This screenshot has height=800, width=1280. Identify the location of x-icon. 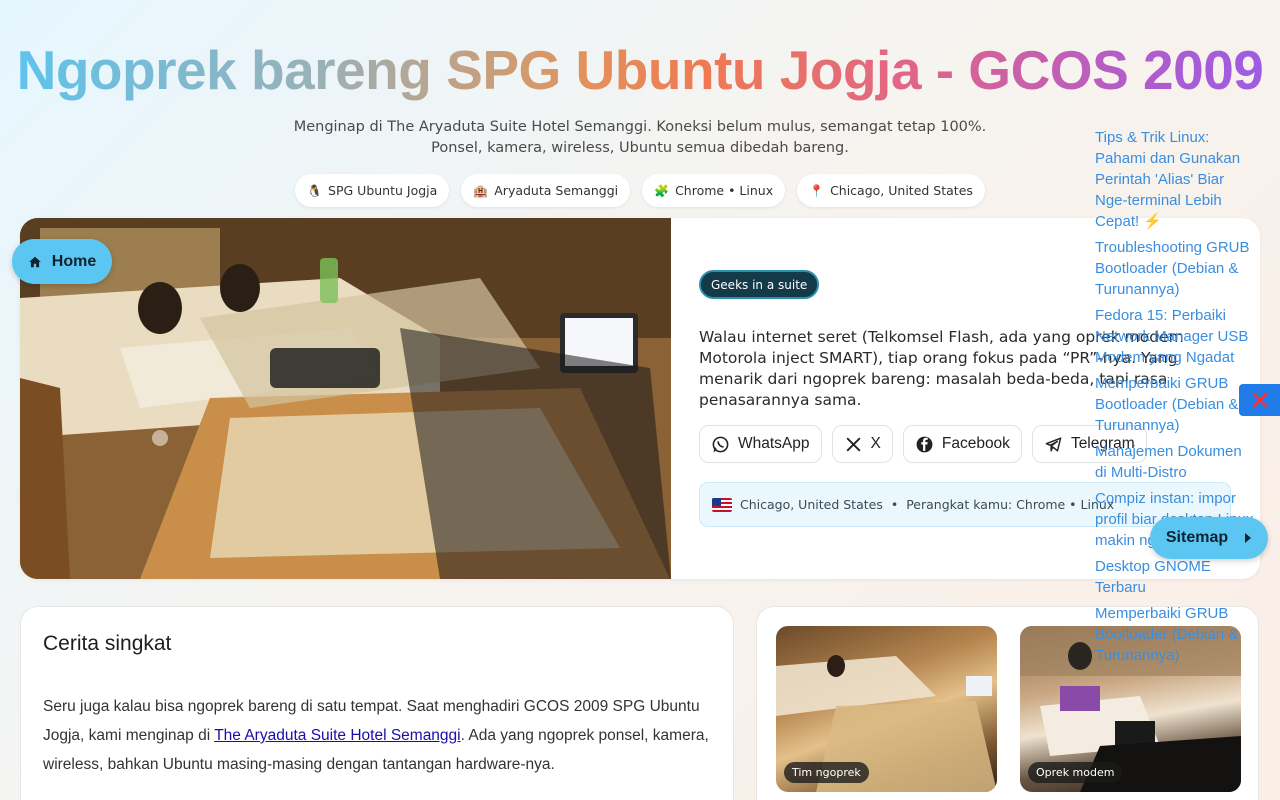
(853, 444).